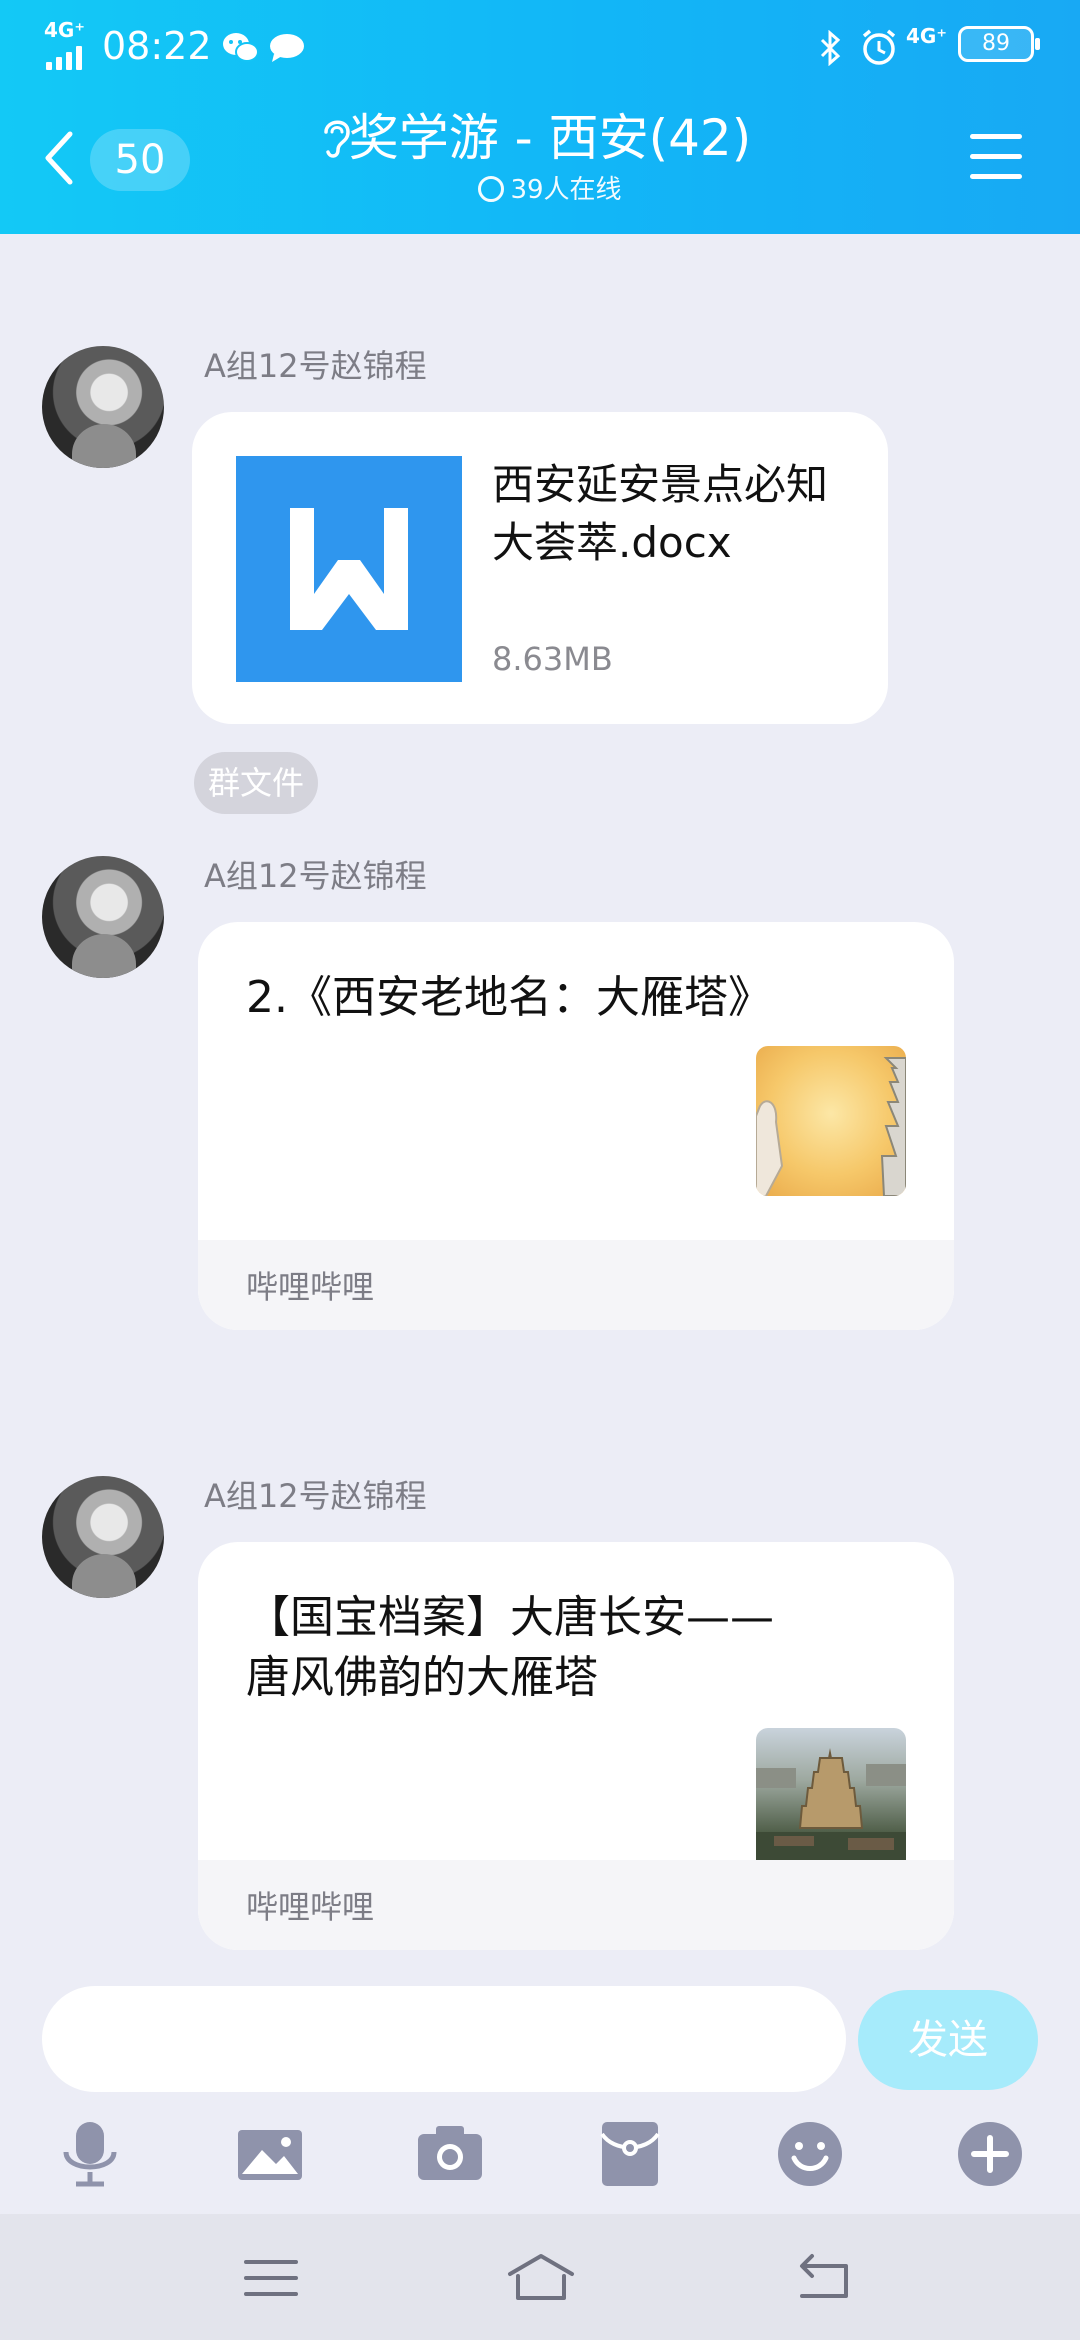 The height and width of the screenshot is (2340, 1080). I want to click on unread-count-badge: 50, so click(140, 160).